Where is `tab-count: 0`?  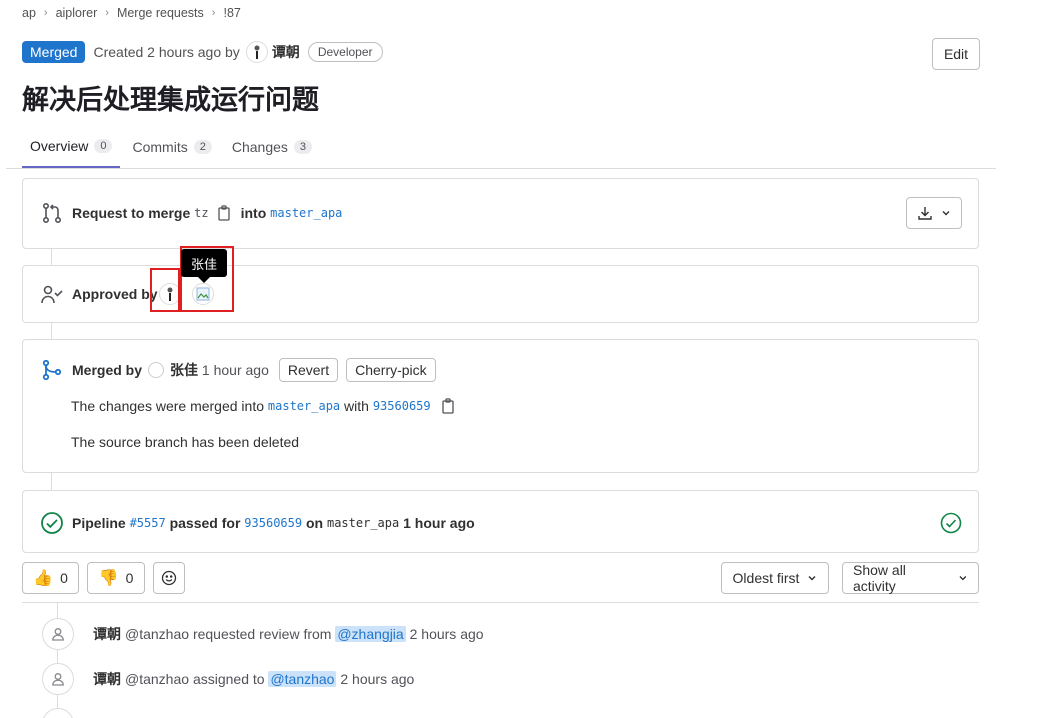
tab-count: 0 is located at coordinates (103, 146).